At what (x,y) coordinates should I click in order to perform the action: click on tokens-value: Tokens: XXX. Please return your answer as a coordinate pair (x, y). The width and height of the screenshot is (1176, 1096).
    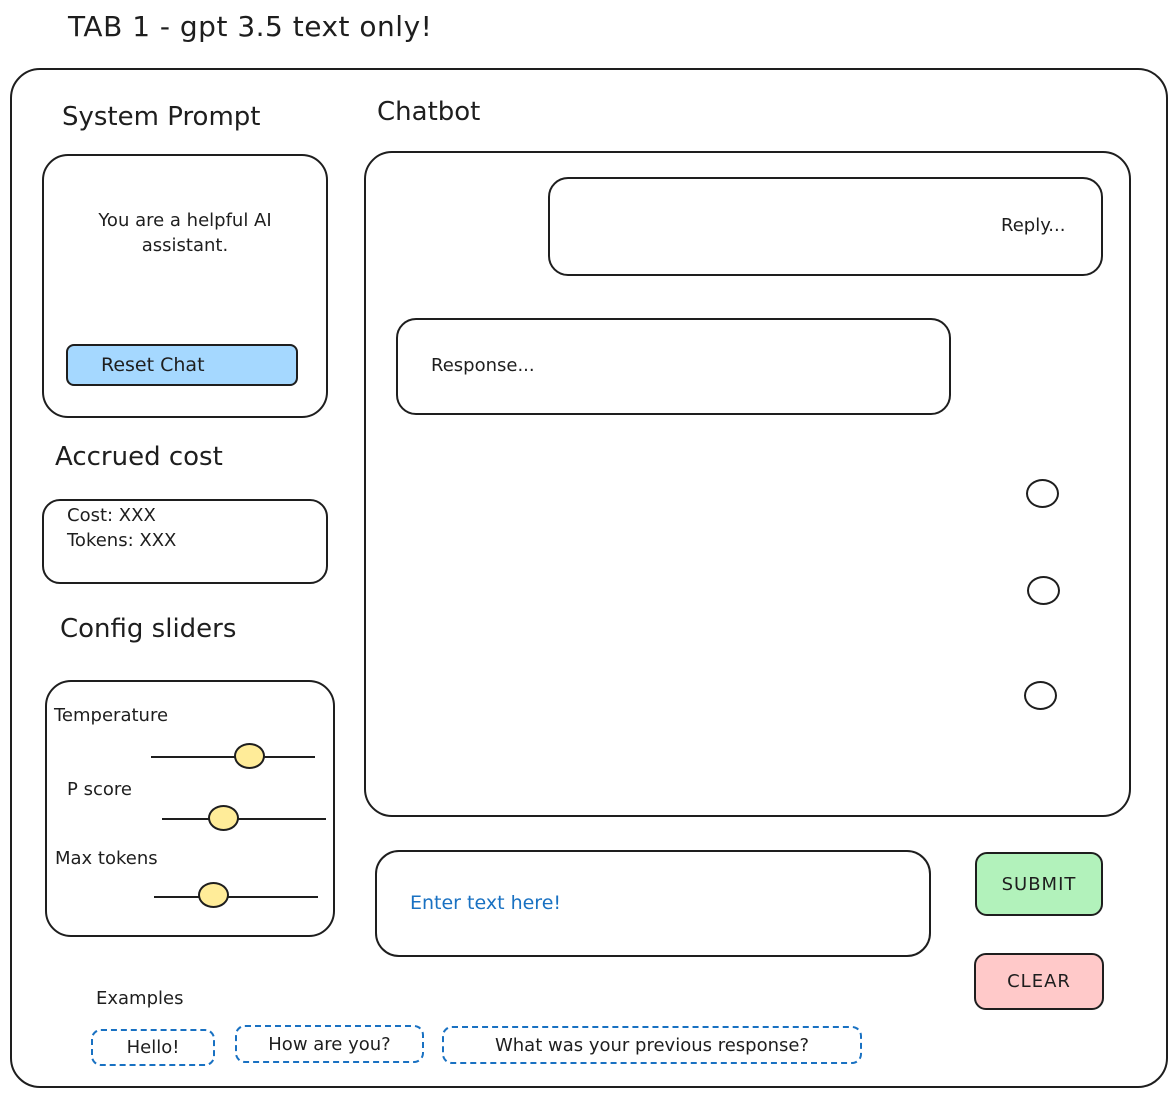
    Looking at the image, I should click on (122, 540).